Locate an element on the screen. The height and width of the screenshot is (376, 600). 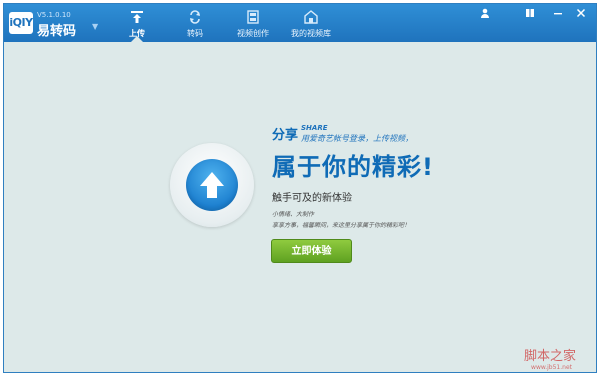
app-version: V5.1.0.10 is located at coordinates (54, 15).